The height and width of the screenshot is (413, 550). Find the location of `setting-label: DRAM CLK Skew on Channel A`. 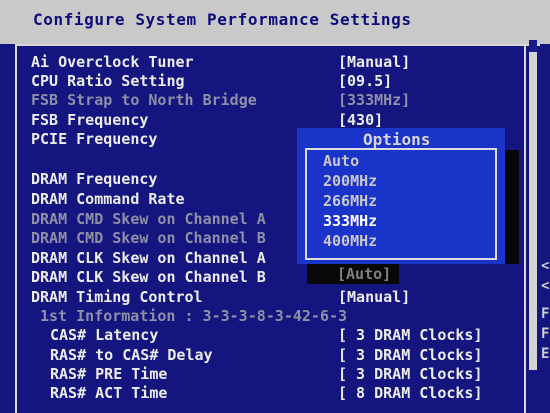

setting-label: DRAM CLK Skew on Channel A is located at coordinates (148, 258).